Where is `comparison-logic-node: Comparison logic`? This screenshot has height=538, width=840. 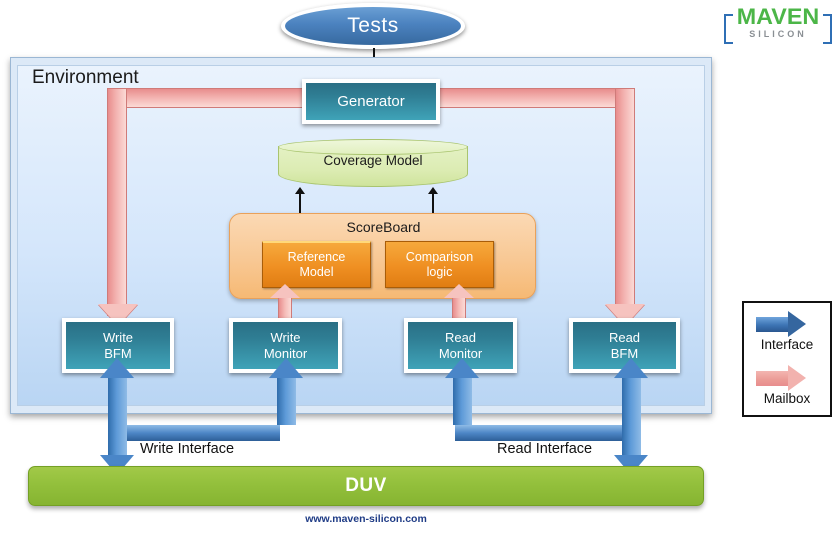 comparison-logic-node: Comparison logic is located at coordinates (439, 264).